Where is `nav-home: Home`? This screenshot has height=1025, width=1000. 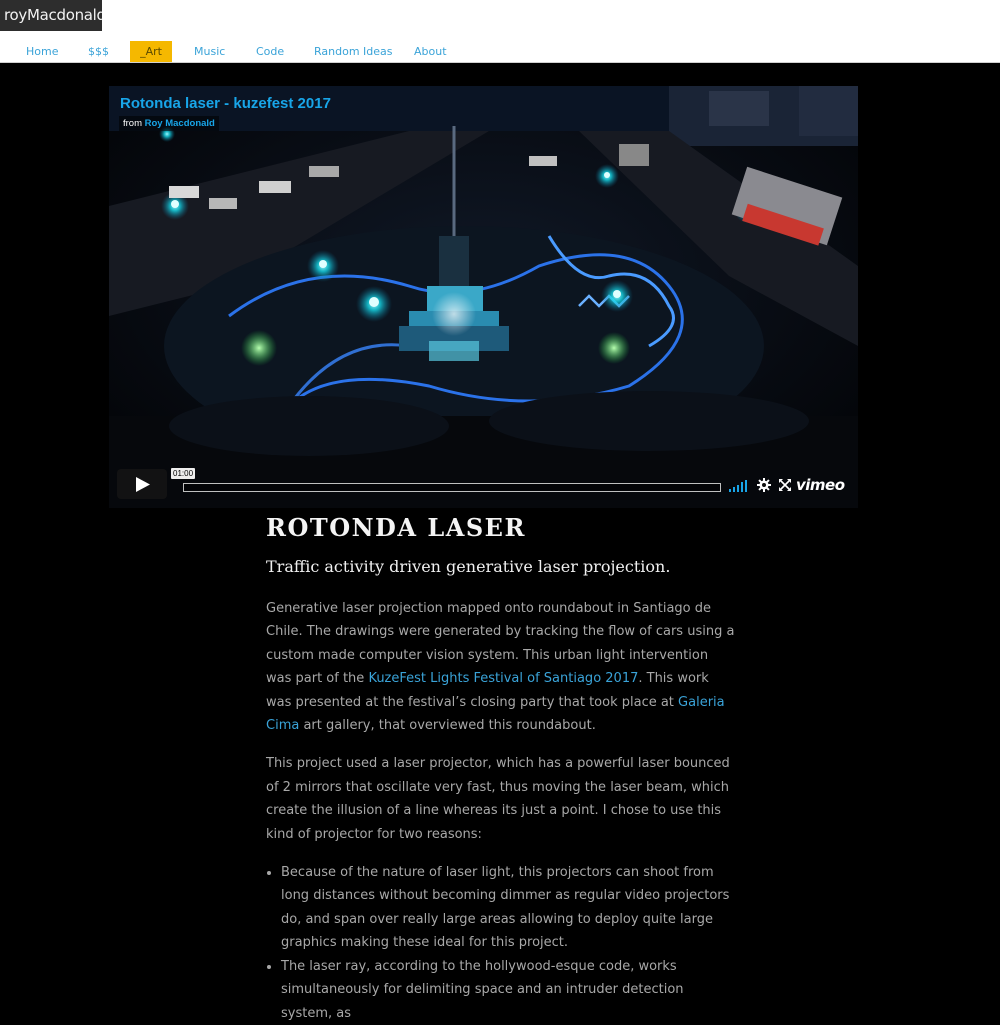
nav-home: Home is located at coordinates (42, 51).